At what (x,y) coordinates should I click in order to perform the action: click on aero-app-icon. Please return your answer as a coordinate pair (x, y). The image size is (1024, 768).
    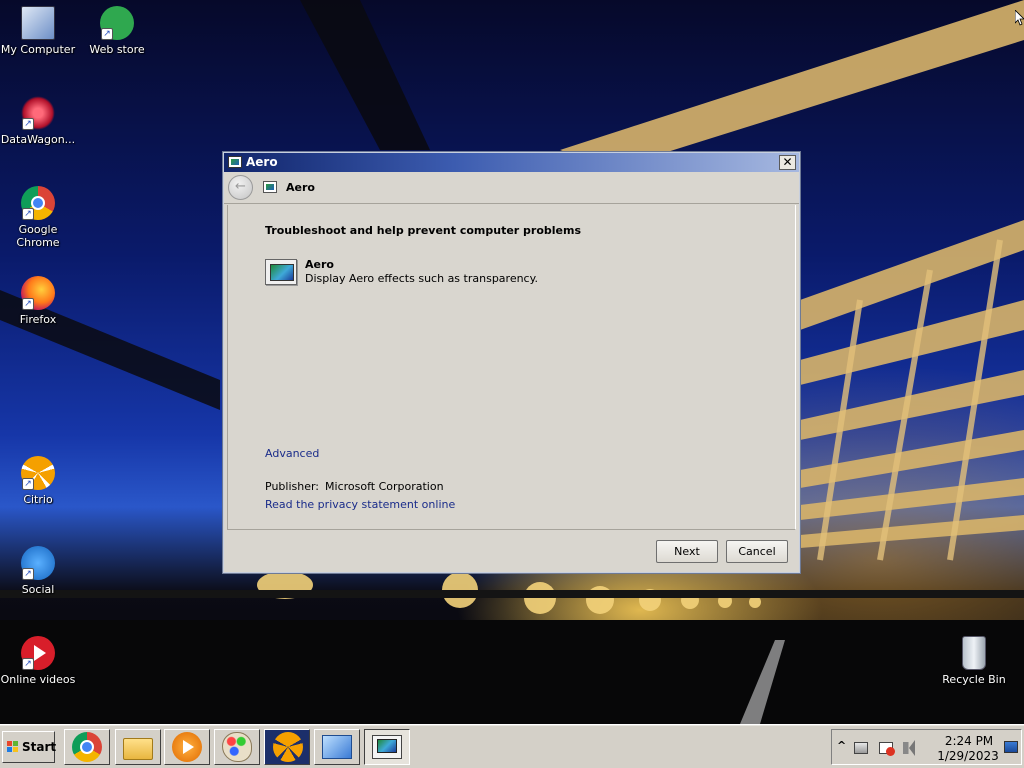
    Looking at the image, I should click on (235, 162).